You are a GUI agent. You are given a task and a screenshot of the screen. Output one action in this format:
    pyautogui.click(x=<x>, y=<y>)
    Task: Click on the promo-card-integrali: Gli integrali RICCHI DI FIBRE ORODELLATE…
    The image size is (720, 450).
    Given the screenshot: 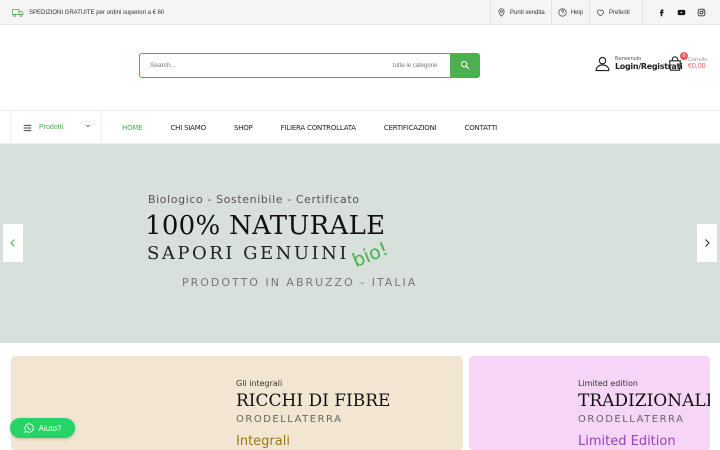 What is the action you would take?
    pyautogui.click(x=237, y=403)
    